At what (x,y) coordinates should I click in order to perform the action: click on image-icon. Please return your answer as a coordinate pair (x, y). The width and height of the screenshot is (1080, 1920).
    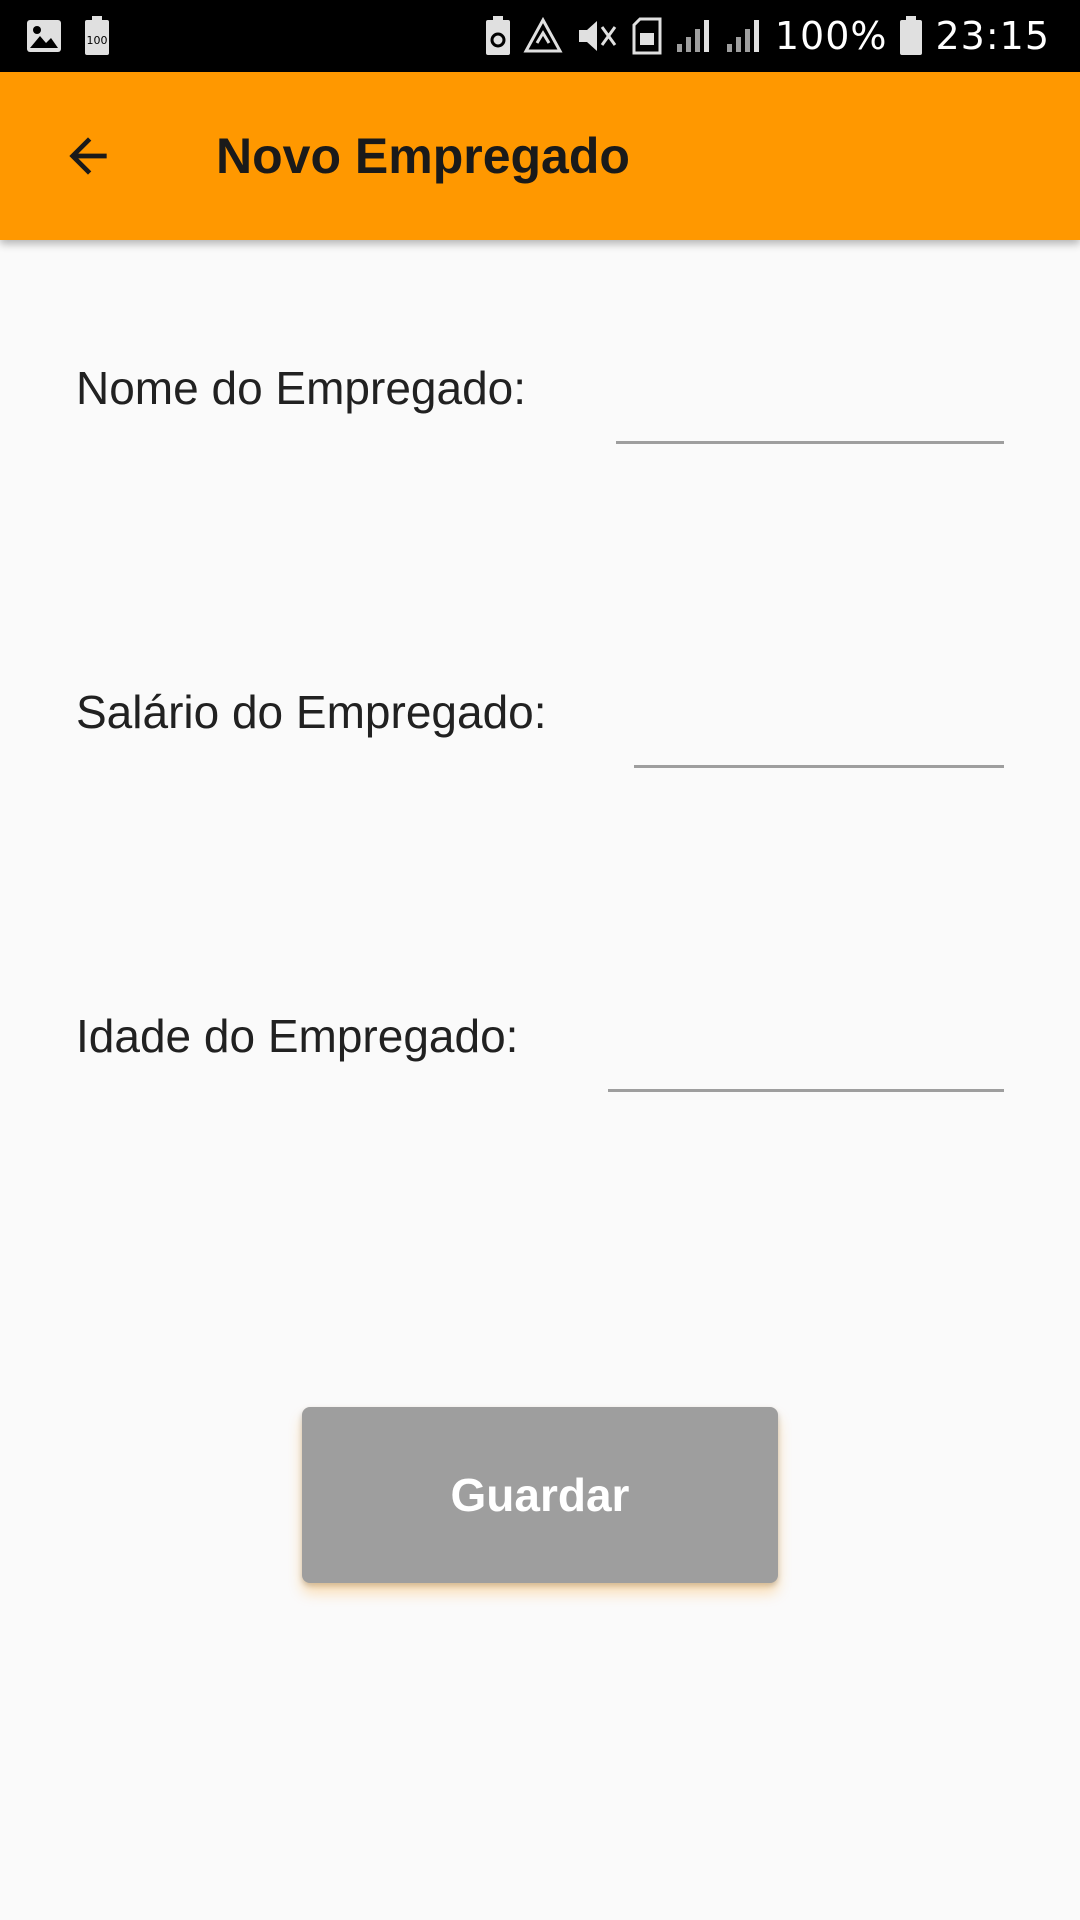
    Looking at the image, I should click on (44, 36).